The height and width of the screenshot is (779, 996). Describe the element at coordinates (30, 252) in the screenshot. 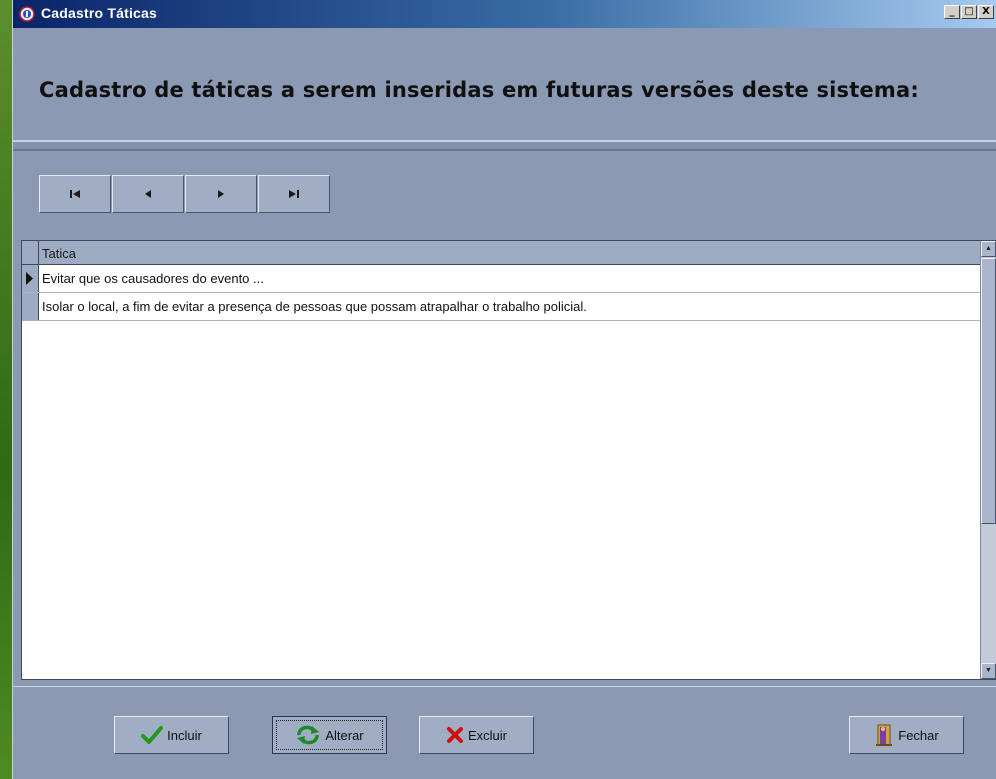

I see `header-indicator-cell` at that location.